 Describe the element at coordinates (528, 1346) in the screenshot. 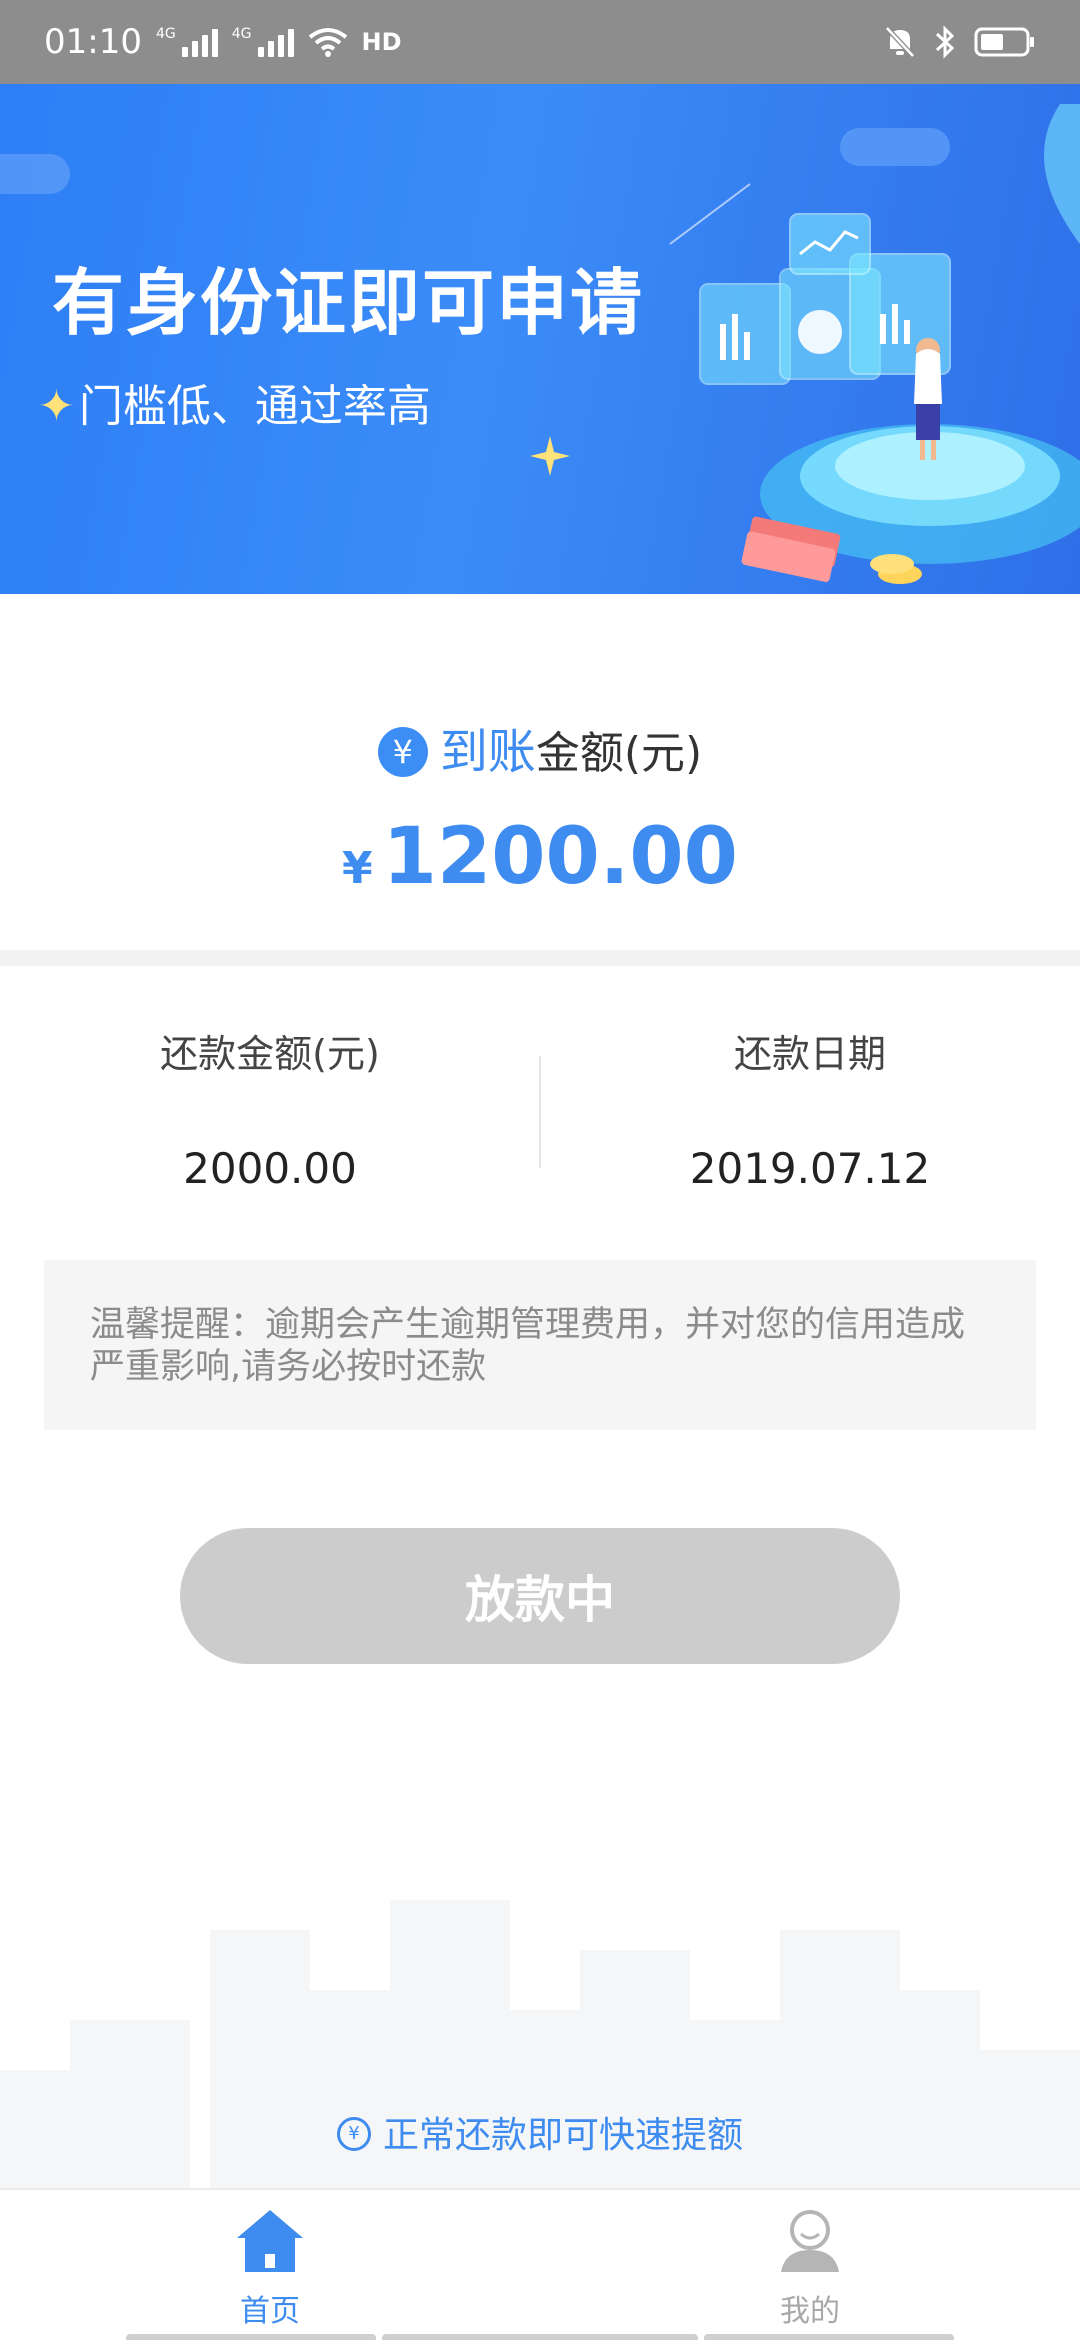

I see `reminder-text: 温馨提醒：逾期会产生逾期管理费用，并对您的信用造成严重影响,请务必按时还款` at that location.